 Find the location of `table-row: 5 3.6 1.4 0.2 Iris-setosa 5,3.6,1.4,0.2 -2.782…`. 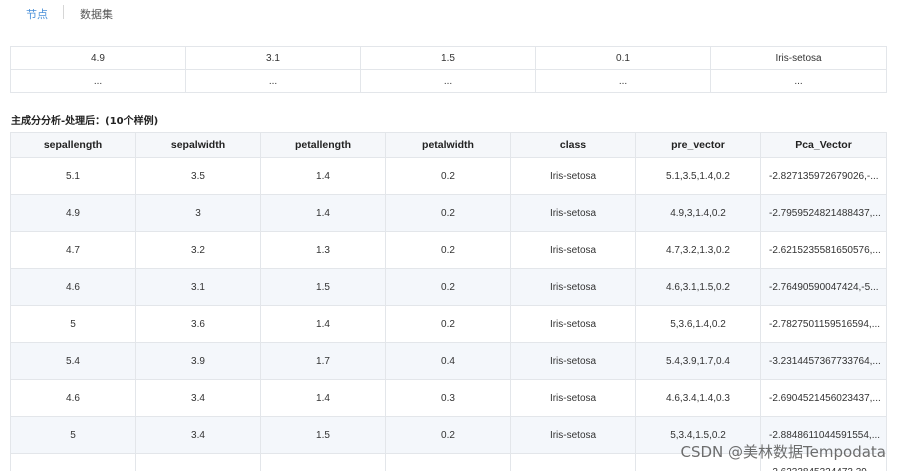

table-row: 5 3.6 1.4 0.2 Iris-setosa 5,3.6,1.4,0.2 -2.782… is located at coordinates (448, 324).